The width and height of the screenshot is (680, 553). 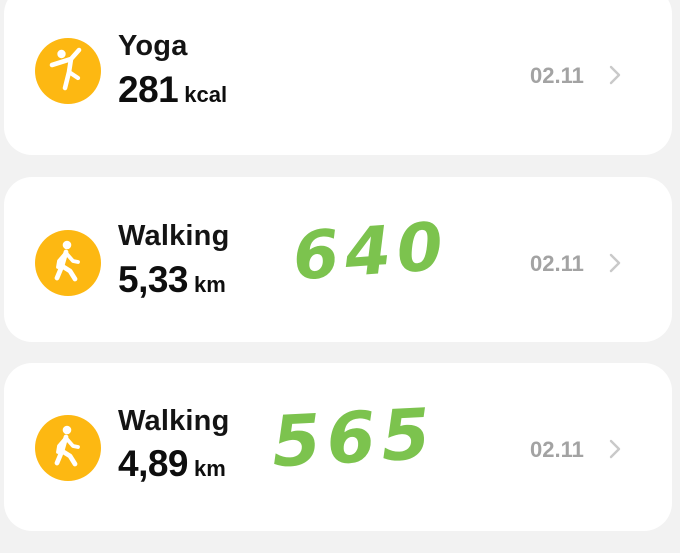 What do you see at coordinates (153, 463) in the screenshot?
I see `activity-value: 4,89` at bounding box center [153, 463].